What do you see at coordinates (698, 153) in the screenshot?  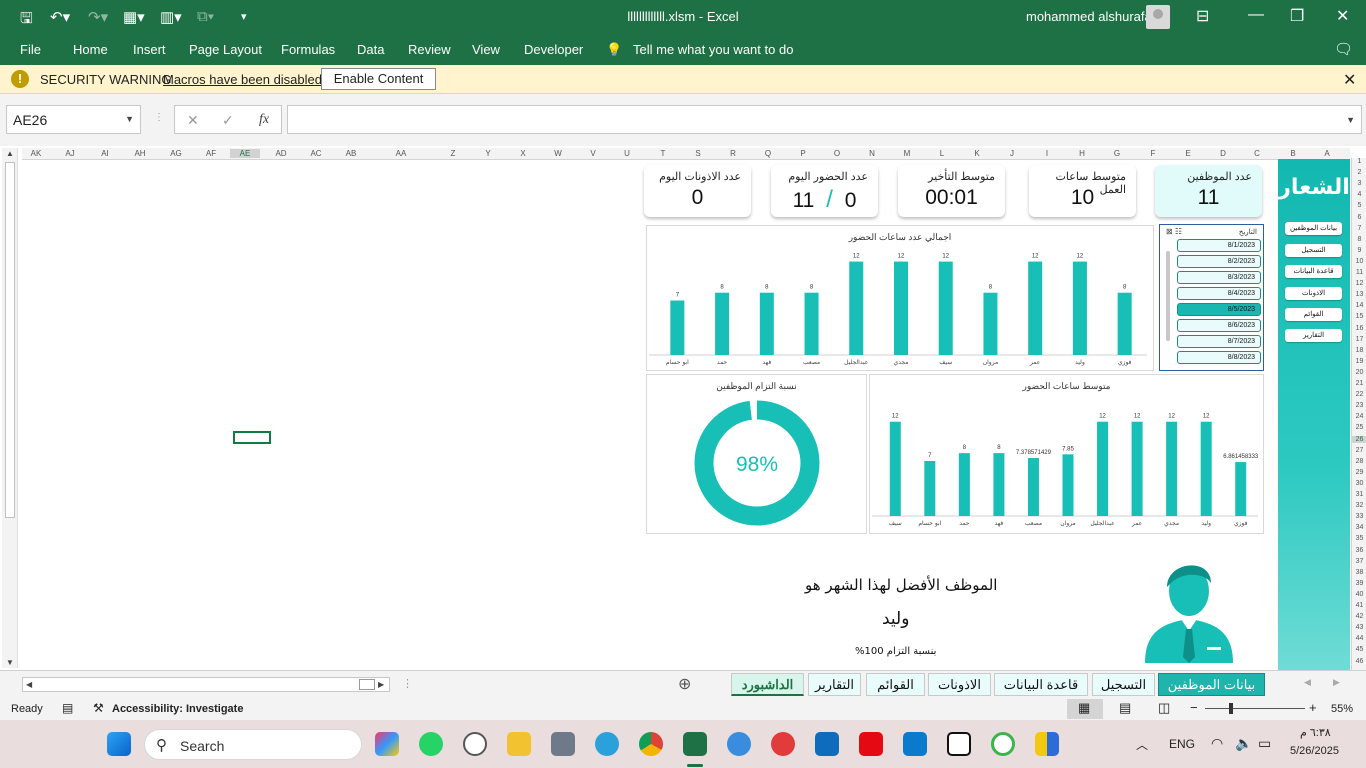 I see `column-header: S` at bounding box center [698, 153].